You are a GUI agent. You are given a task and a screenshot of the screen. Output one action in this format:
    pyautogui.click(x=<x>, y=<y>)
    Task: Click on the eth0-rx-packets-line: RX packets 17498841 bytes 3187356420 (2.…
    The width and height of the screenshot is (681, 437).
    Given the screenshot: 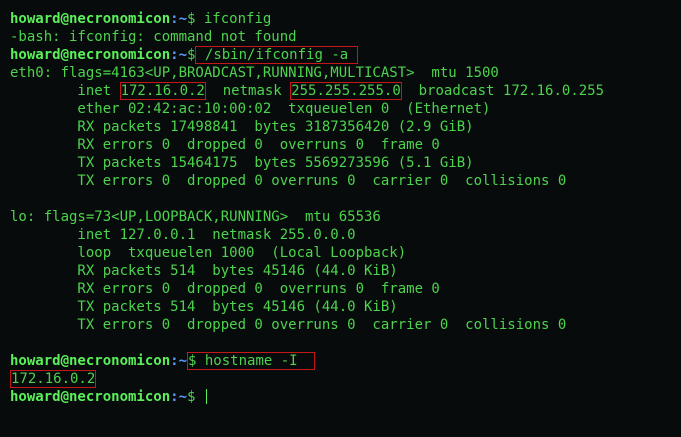 What is the action you would take?
    pyautogui.click(x=242, y=127)
    